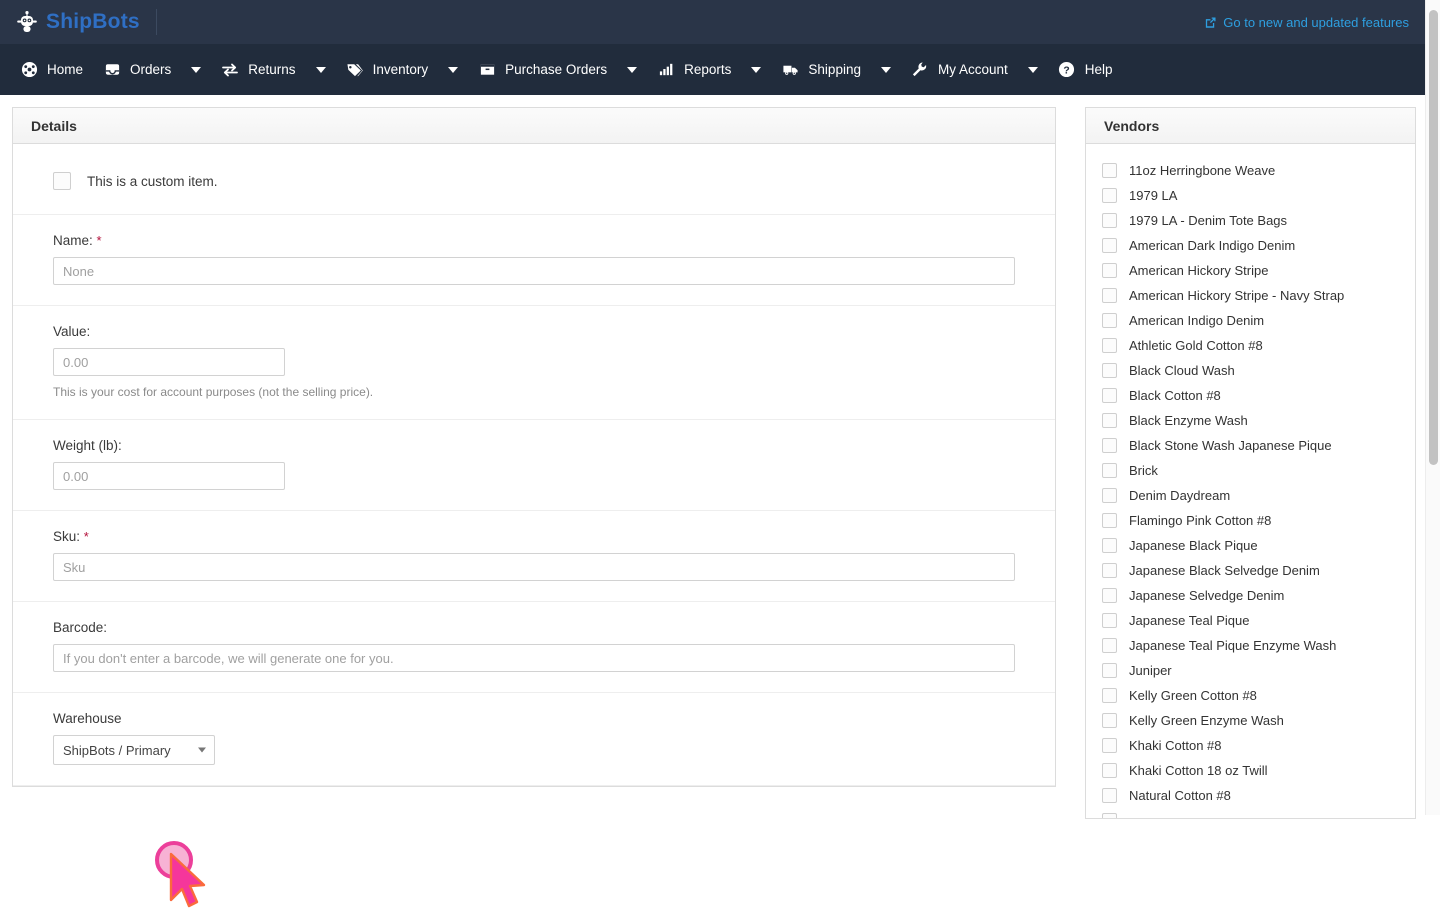  Describe the element at coordinates (1250, 170) in the screenshot. I see `vendor-row: 11oz Herringbone Weave` at that location.